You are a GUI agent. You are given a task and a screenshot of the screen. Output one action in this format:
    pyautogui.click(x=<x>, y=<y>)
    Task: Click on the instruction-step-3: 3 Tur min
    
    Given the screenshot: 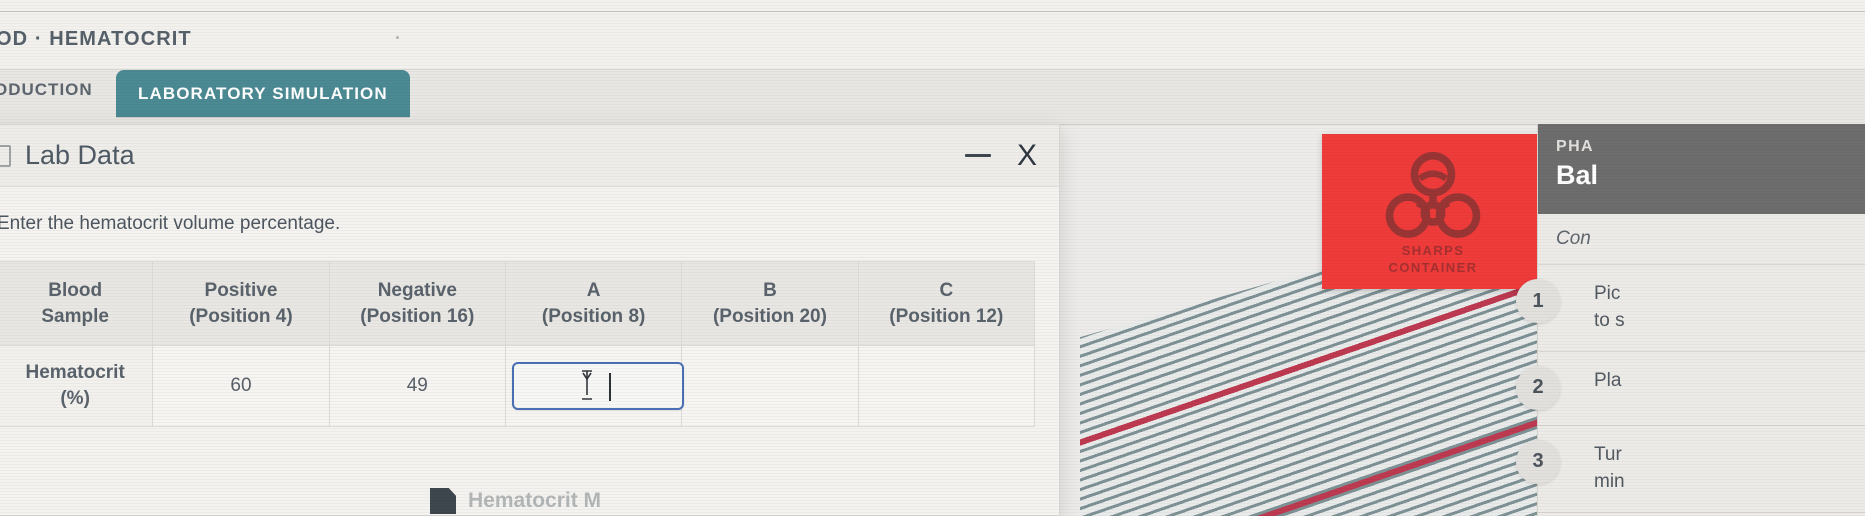 What is the action you would take?
    pyautogui.click(x=1690, y=469)
    